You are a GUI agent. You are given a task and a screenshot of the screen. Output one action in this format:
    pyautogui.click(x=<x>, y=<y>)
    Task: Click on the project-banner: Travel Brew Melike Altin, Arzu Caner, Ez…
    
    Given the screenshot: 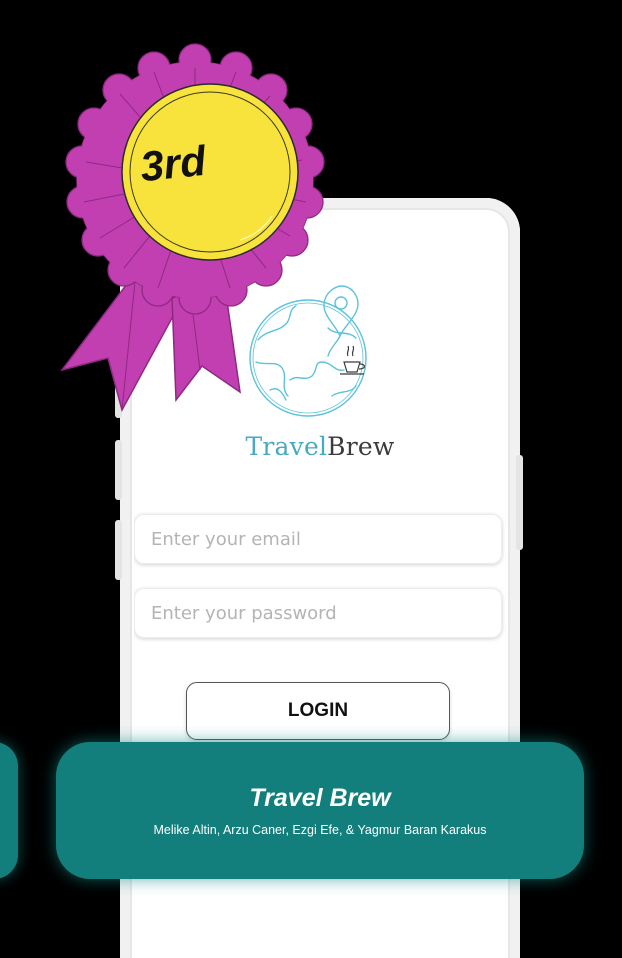 What is the action you would take?
    pyautogui.click(x=320, y=810)
    